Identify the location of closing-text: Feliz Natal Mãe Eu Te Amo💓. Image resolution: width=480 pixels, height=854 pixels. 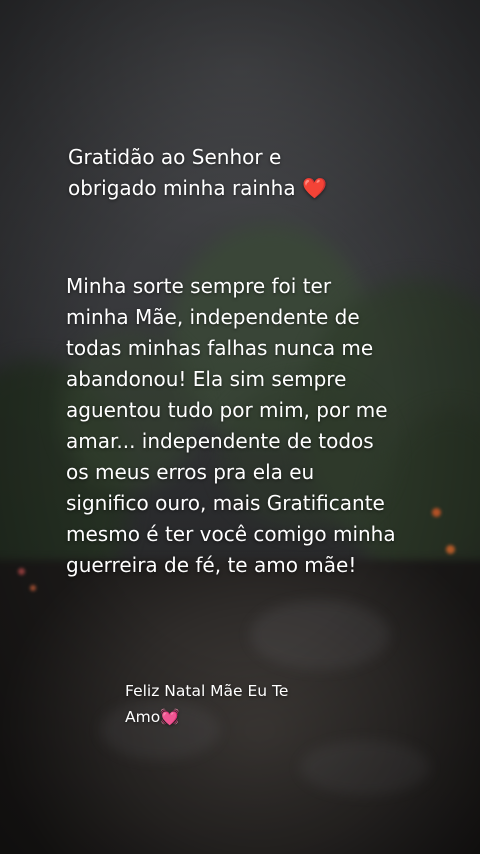
(245, 704).